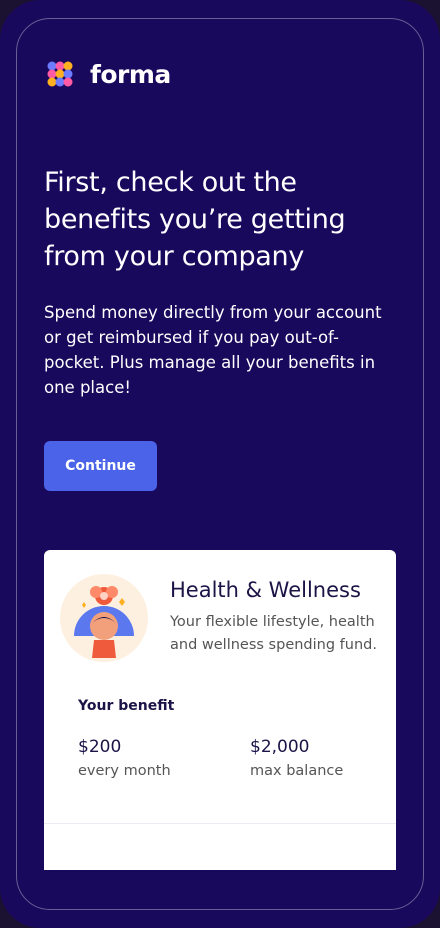 The height and width of the screenshot is (928, 440). I want to click on card-divider, so click(220, 823).